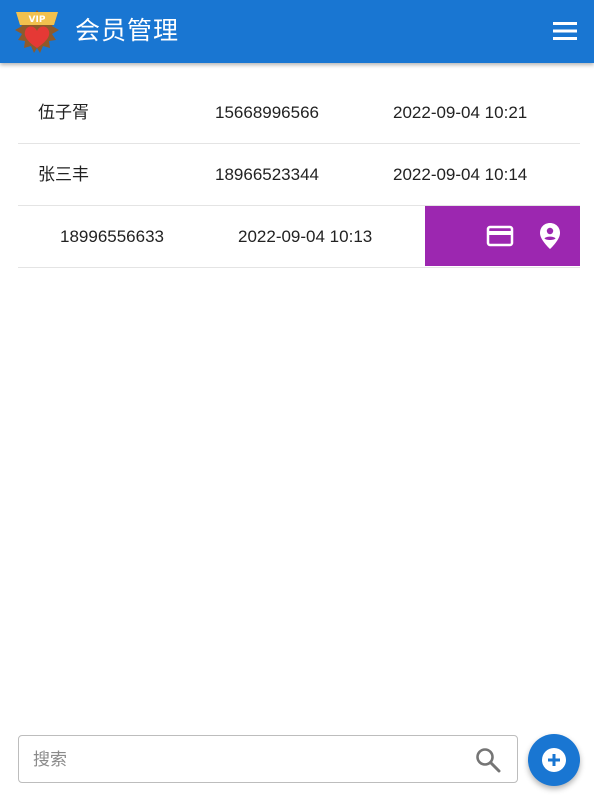 Image resolution: width=594 pixels, height=807 pixels. Describe the element at coordinates (248, 760) in the screenshot. I see `search-input` at that location.